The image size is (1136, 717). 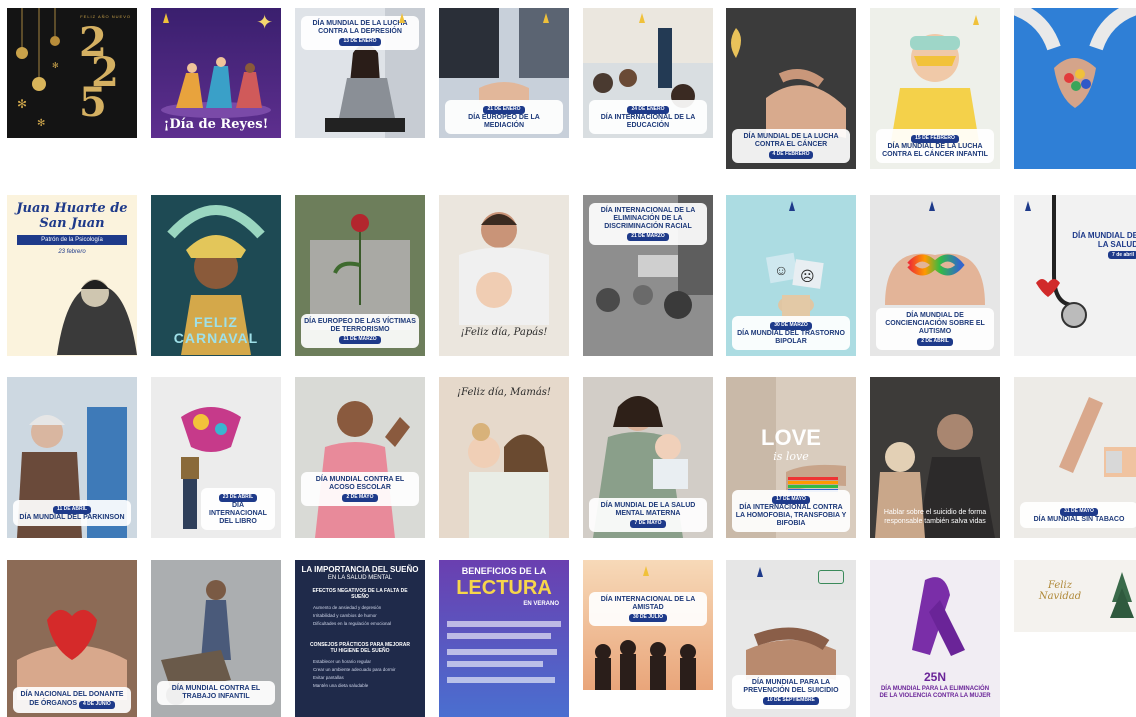 I want to click on post-tile-navidad: Feliz Navidad, so click(x=1075, y=596).